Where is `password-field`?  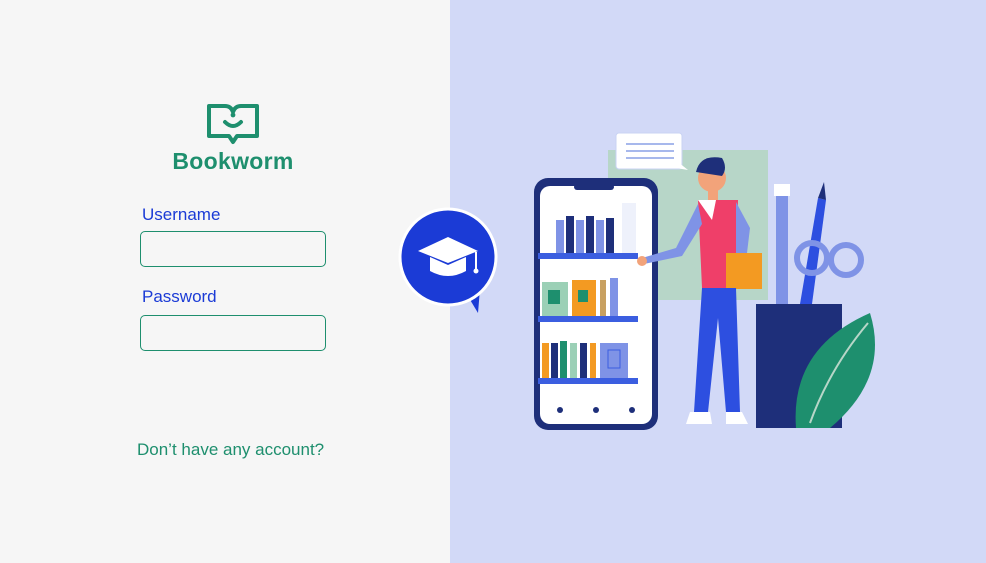
password-field is located at coordinates (233, 333).